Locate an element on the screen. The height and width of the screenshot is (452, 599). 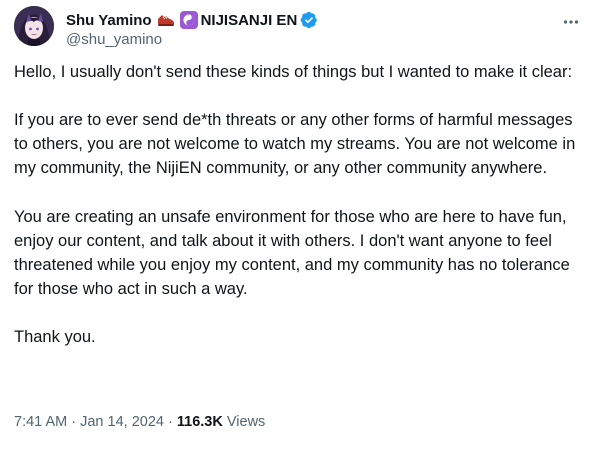
org-name: NIJISANJI EN is located at coordinates (249, 20).